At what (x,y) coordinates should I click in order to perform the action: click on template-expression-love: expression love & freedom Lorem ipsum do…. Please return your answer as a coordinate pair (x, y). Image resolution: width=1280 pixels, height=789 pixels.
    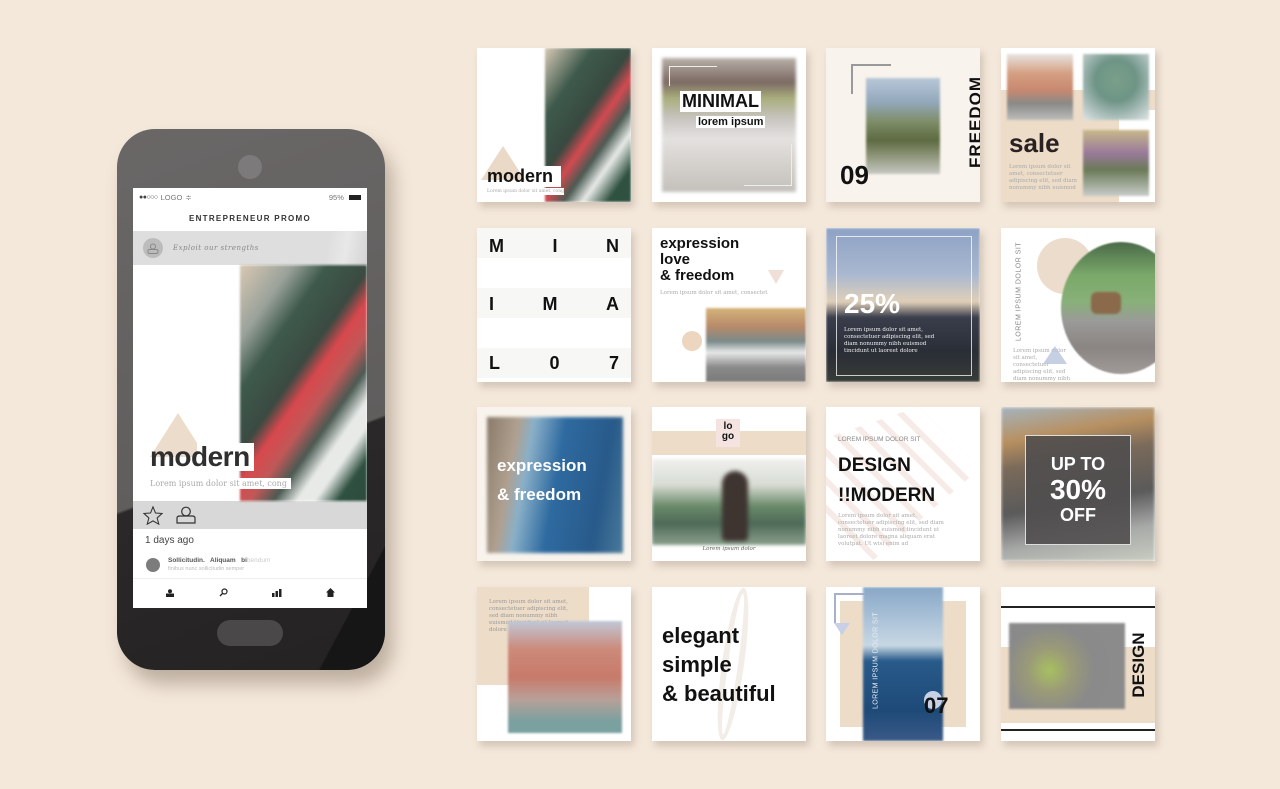
    Looking at the image, I should click on (729, 305).